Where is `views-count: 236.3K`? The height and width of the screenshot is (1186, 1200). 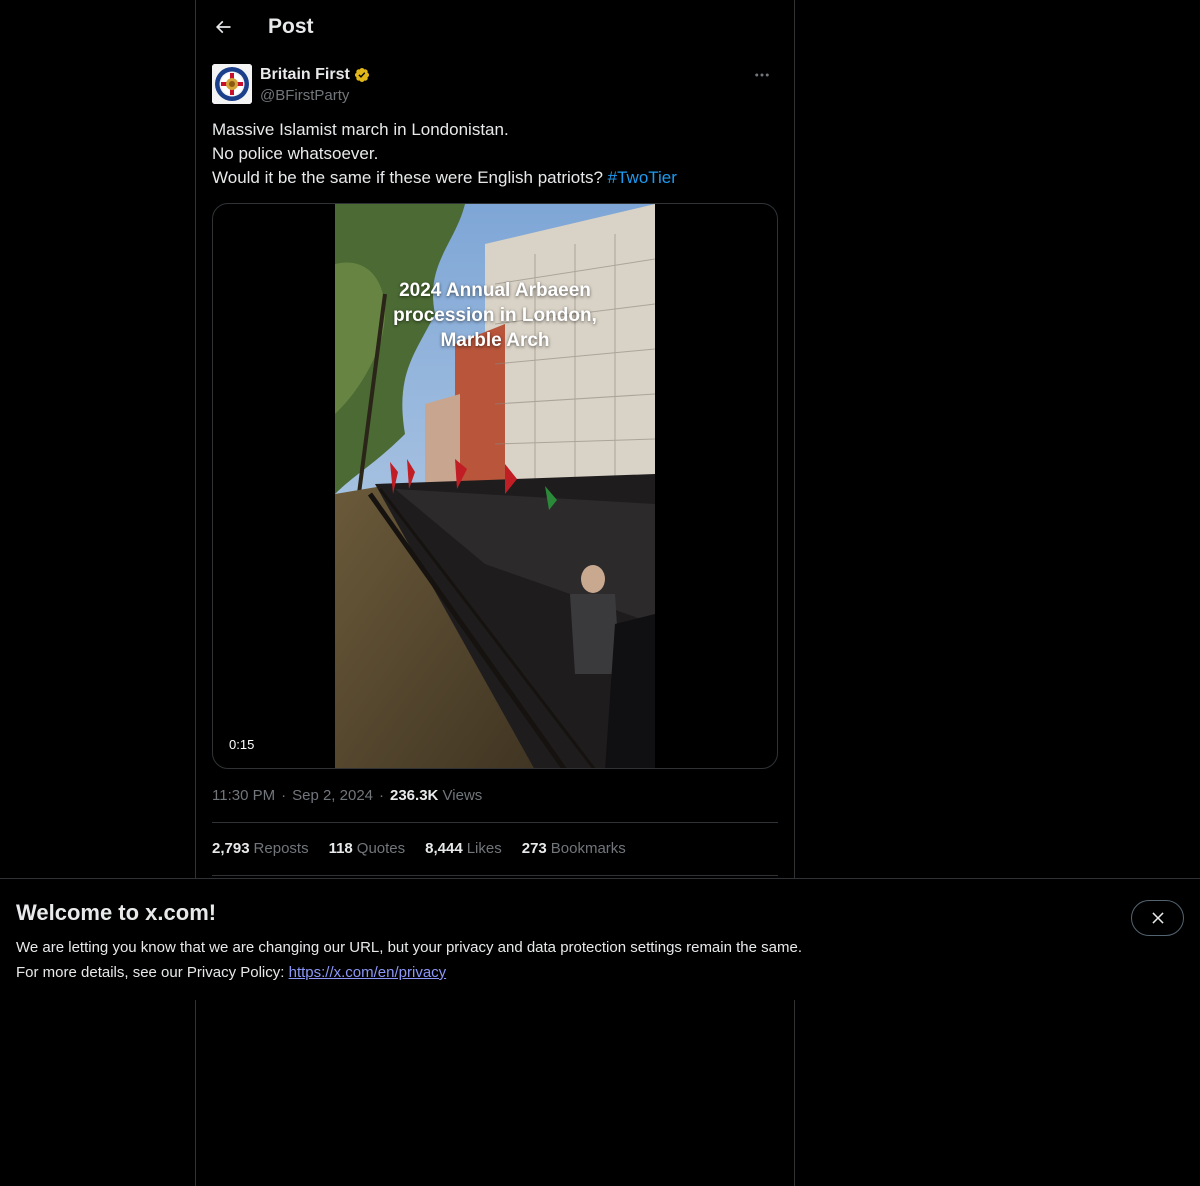
views-count: 236.3K is located at coordinates (414, 795).